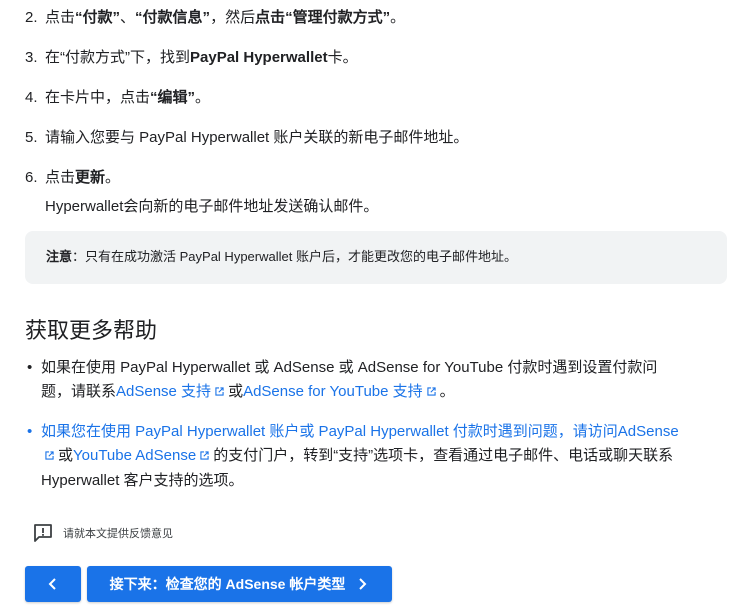  I want to click on link-label: YouTube AdSense, so click(135, 455).